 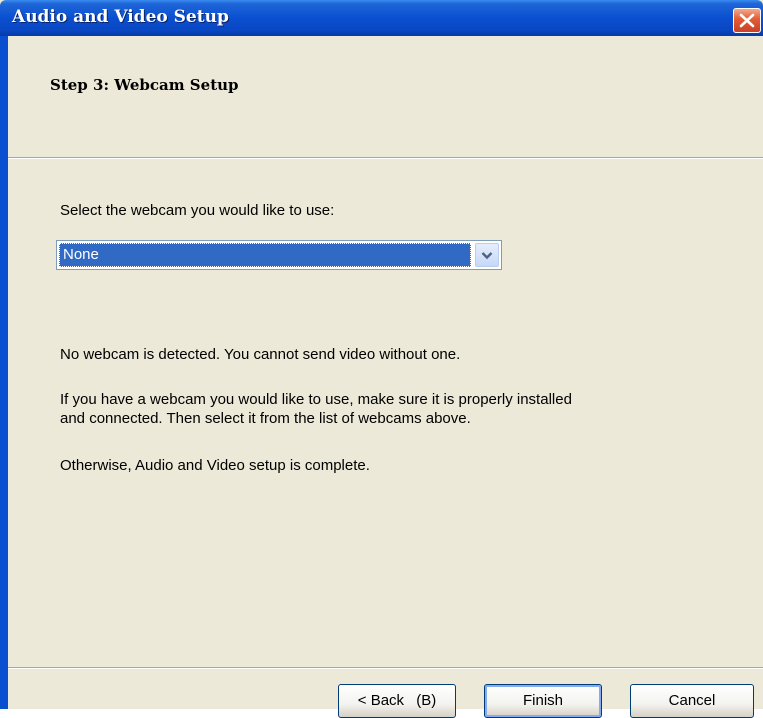 I want to click on title-bar: Audio and Video Setup, so click(x=381, y=18).